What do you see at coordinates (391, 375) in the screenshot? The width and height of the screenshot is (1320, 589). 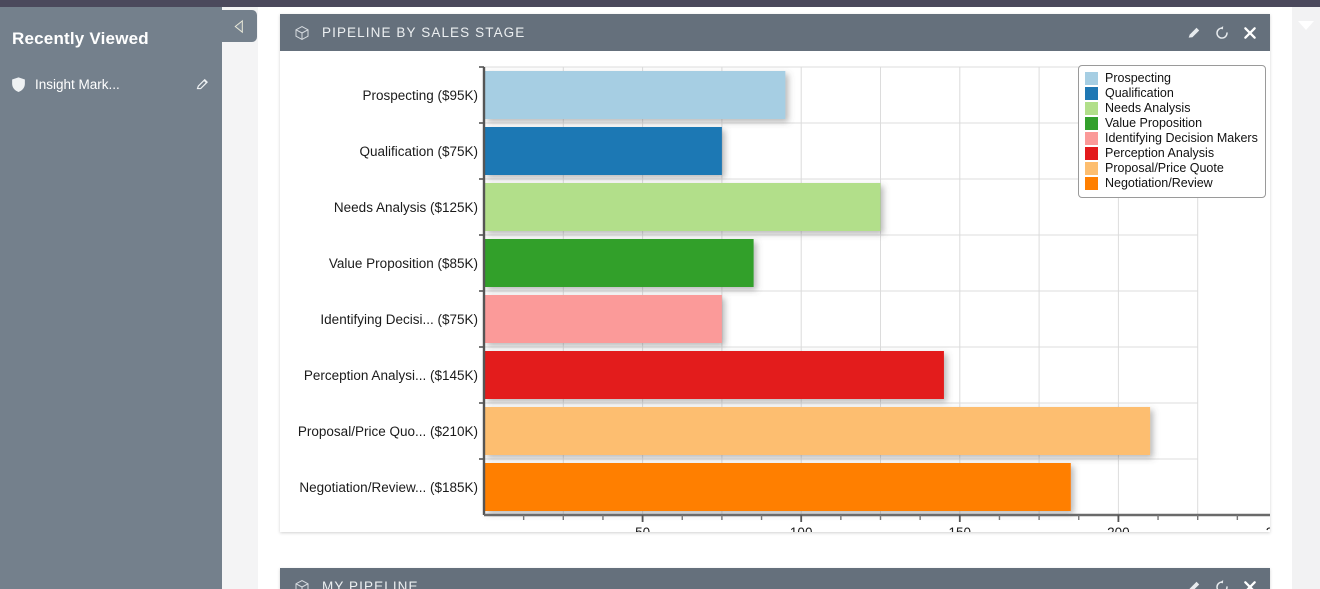 I see `y-axis-tick-label: Perception Analysi... ($145K)` at bounding box center [391, 375].